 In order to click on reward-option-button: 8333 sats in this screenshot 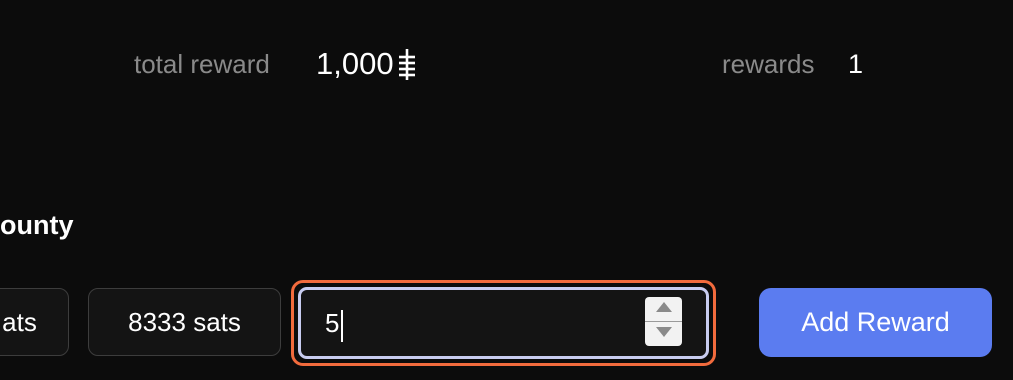, I will do `click(184, 322)`.